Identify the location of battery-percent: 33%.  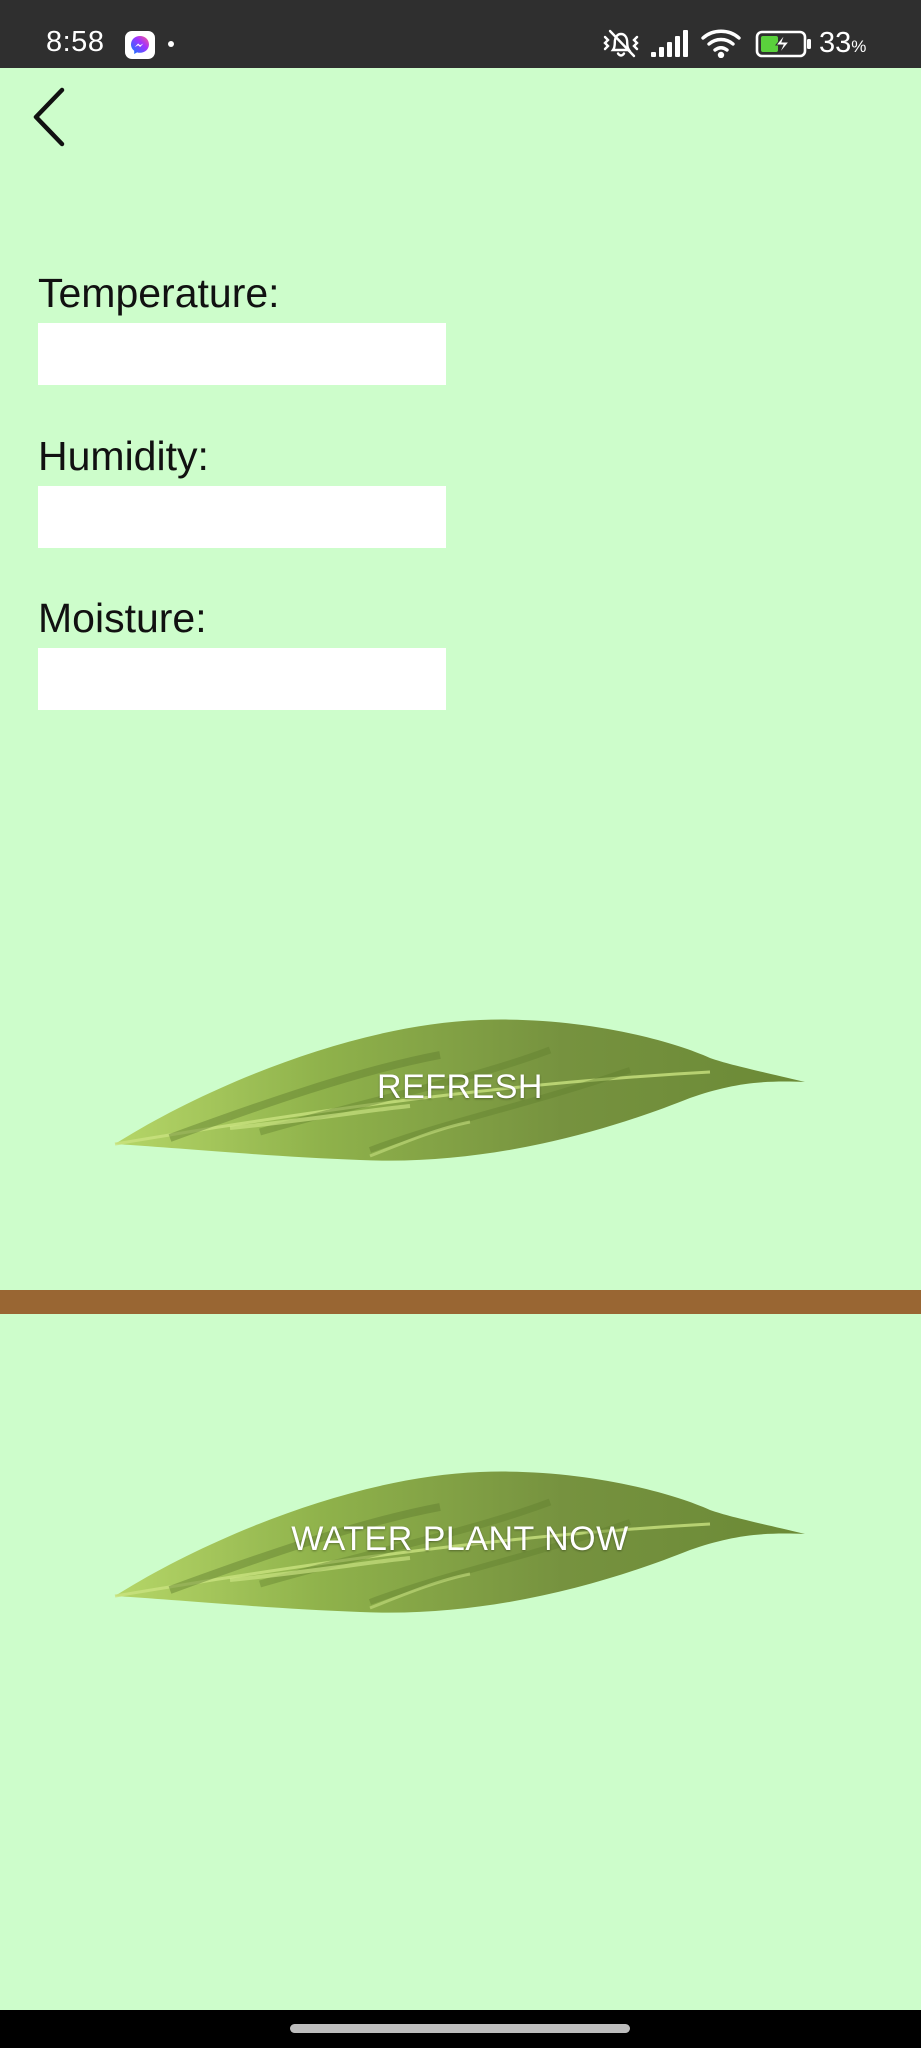
(843, 43).